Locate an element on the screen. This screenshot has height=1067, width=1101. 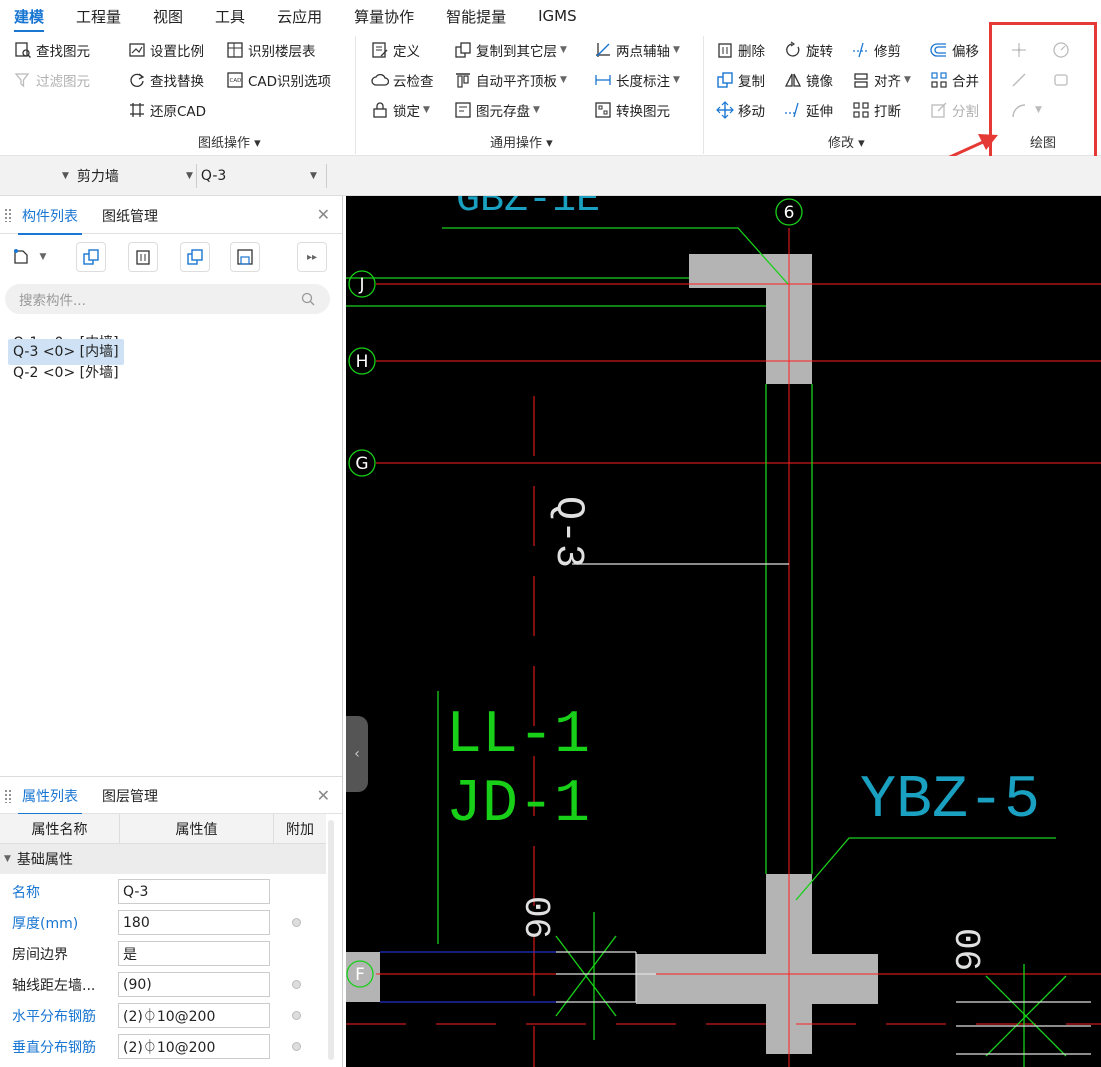
delete-component-button is located at coordinates (143, 257).